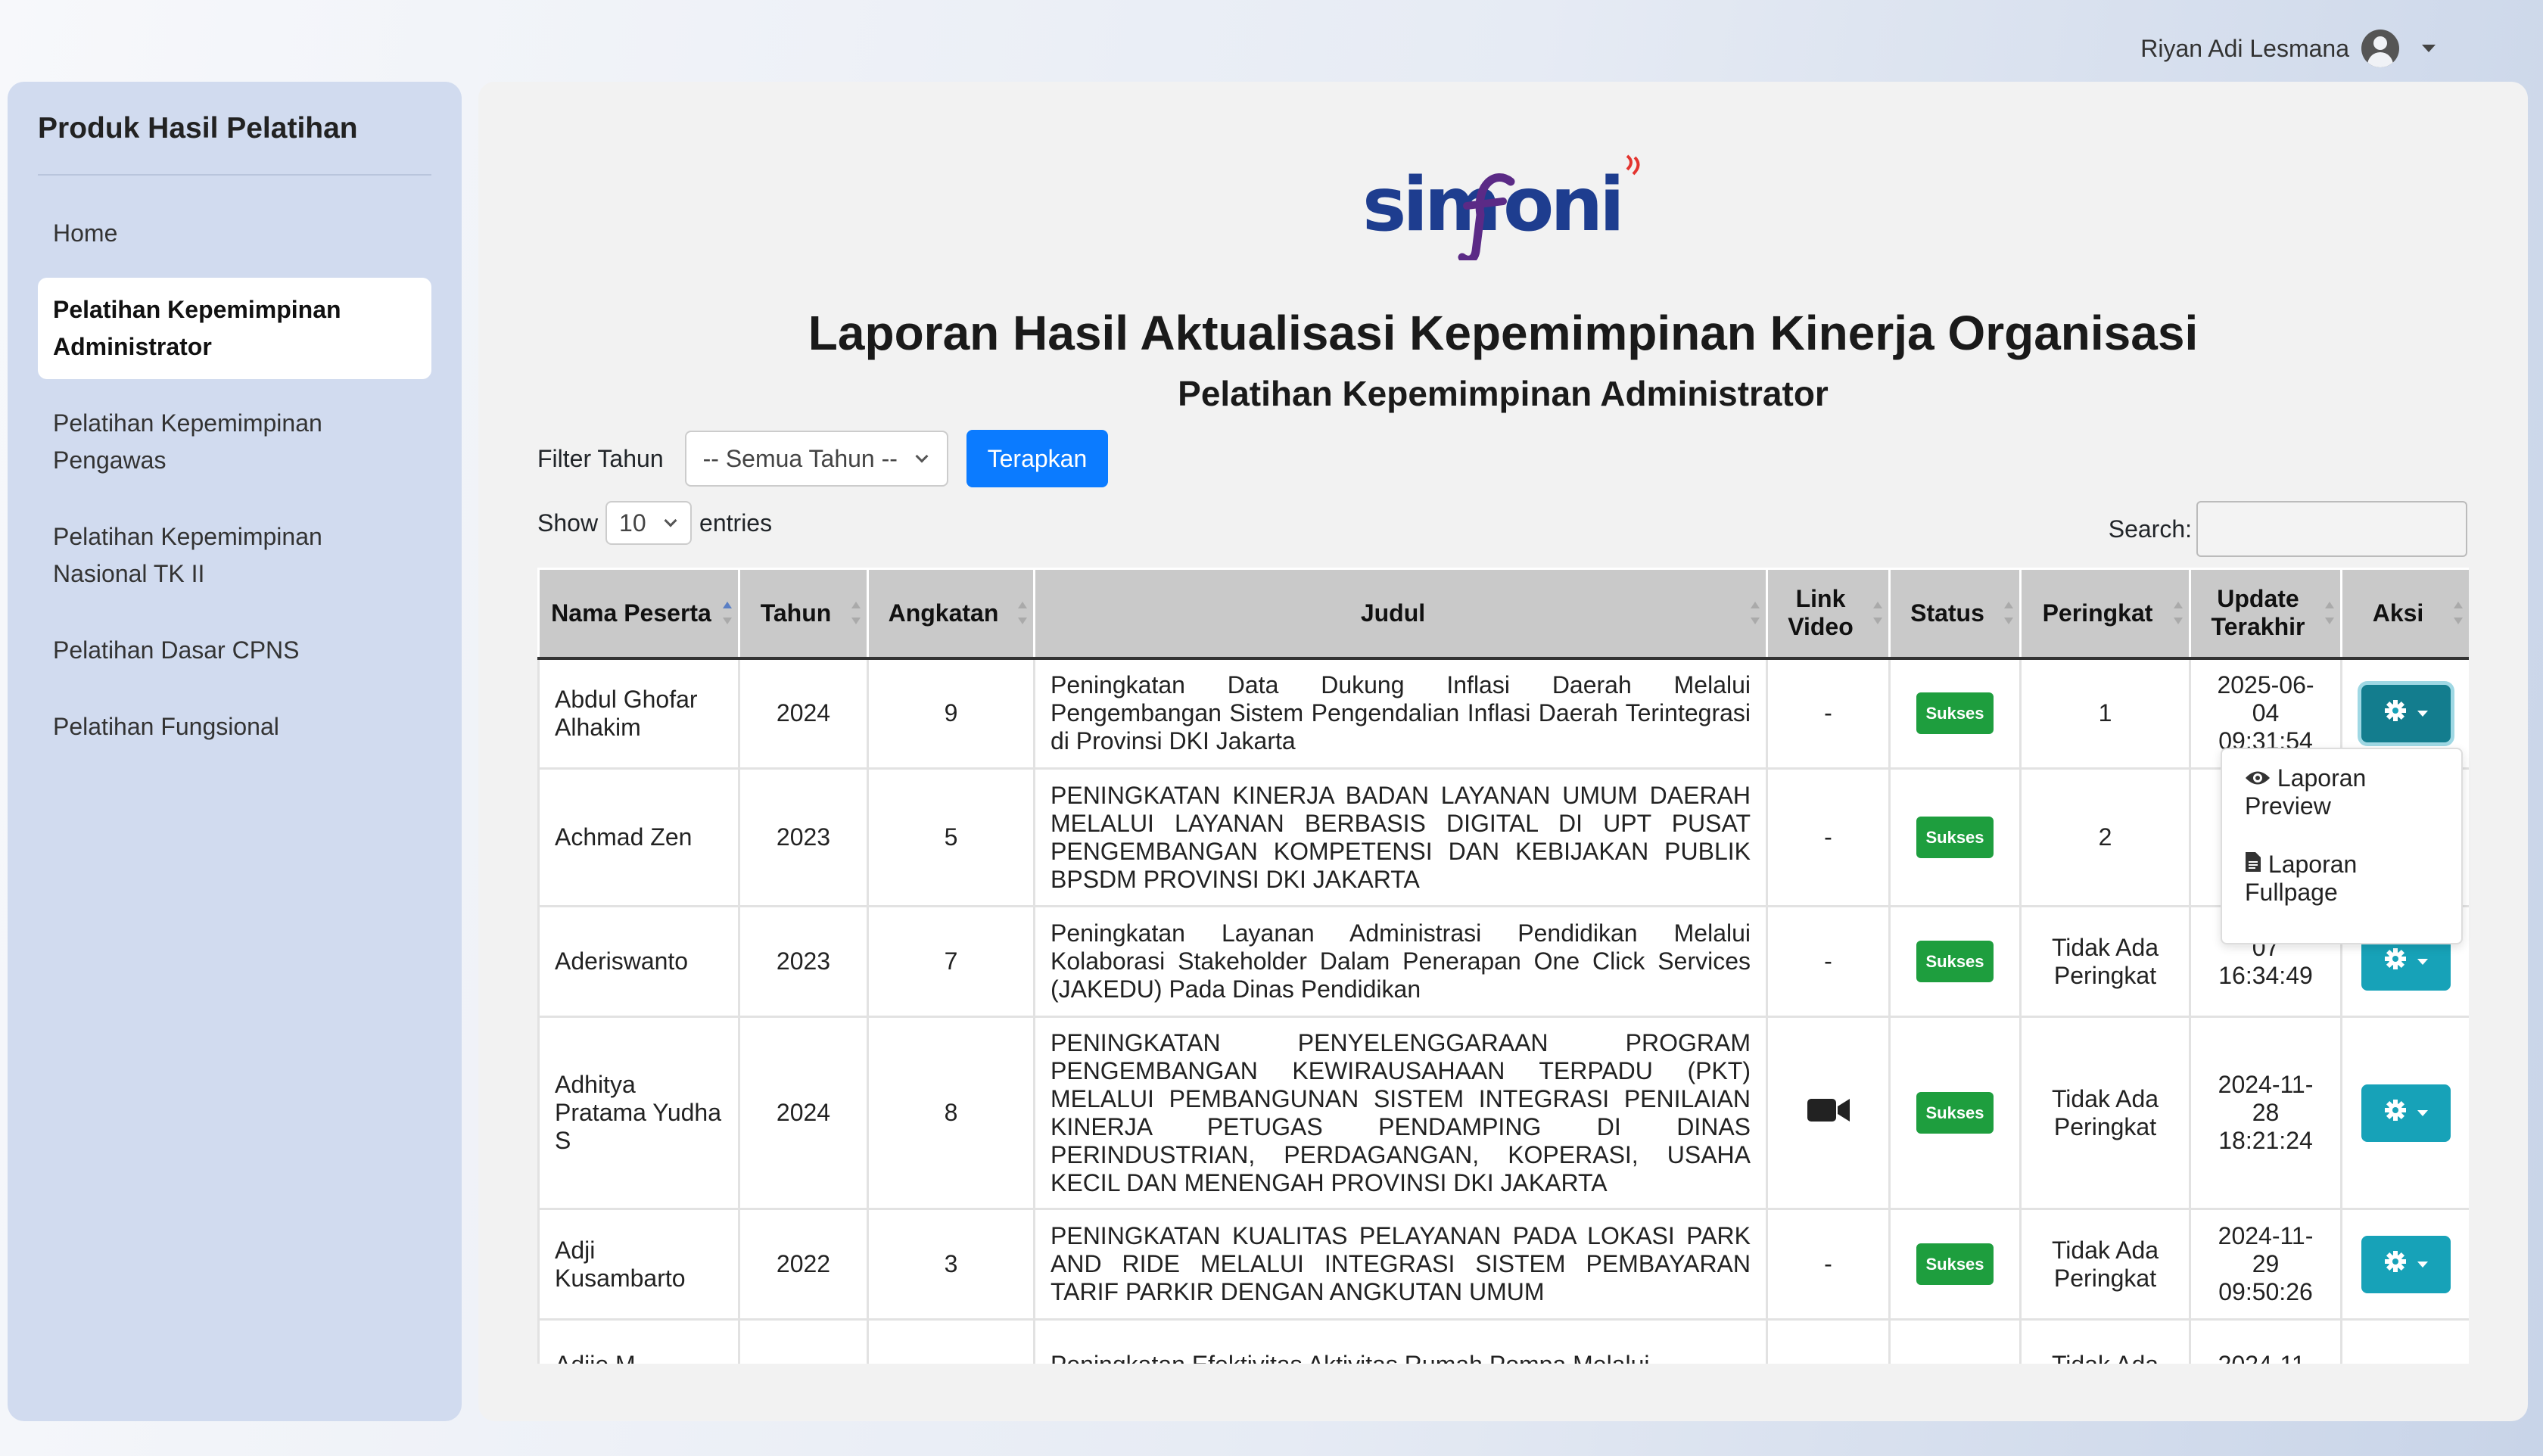 This screenshot has width=2543, height=1456. Describe the element at coordinates (1503, 394) in the screenshot. I see `page-subtitle: Pelatihan Kepemimpinan Administrator` at that location.